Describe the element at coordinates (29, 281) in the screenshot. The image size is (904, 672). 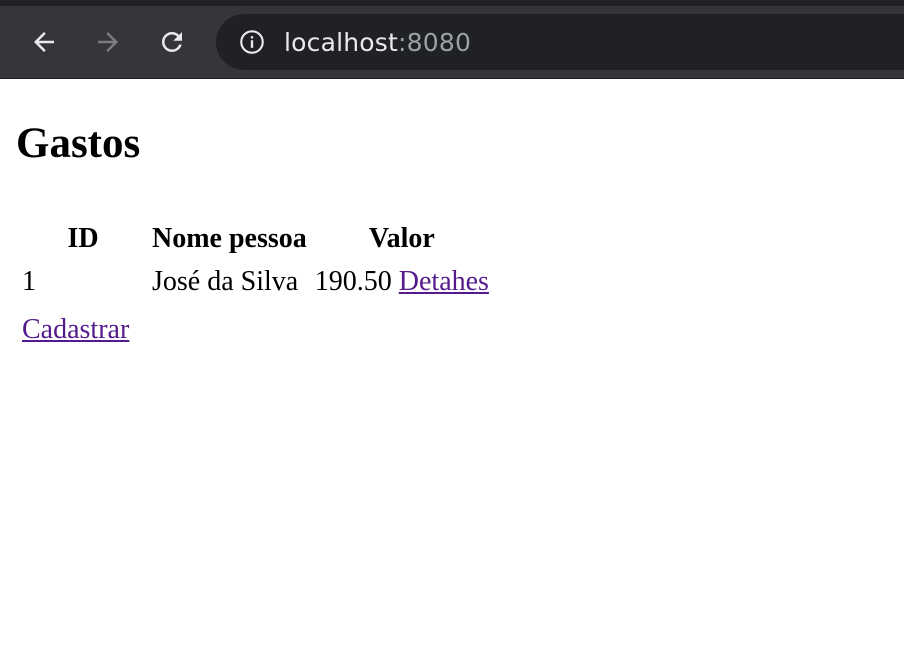
I see `cell-id: 1` at that location.